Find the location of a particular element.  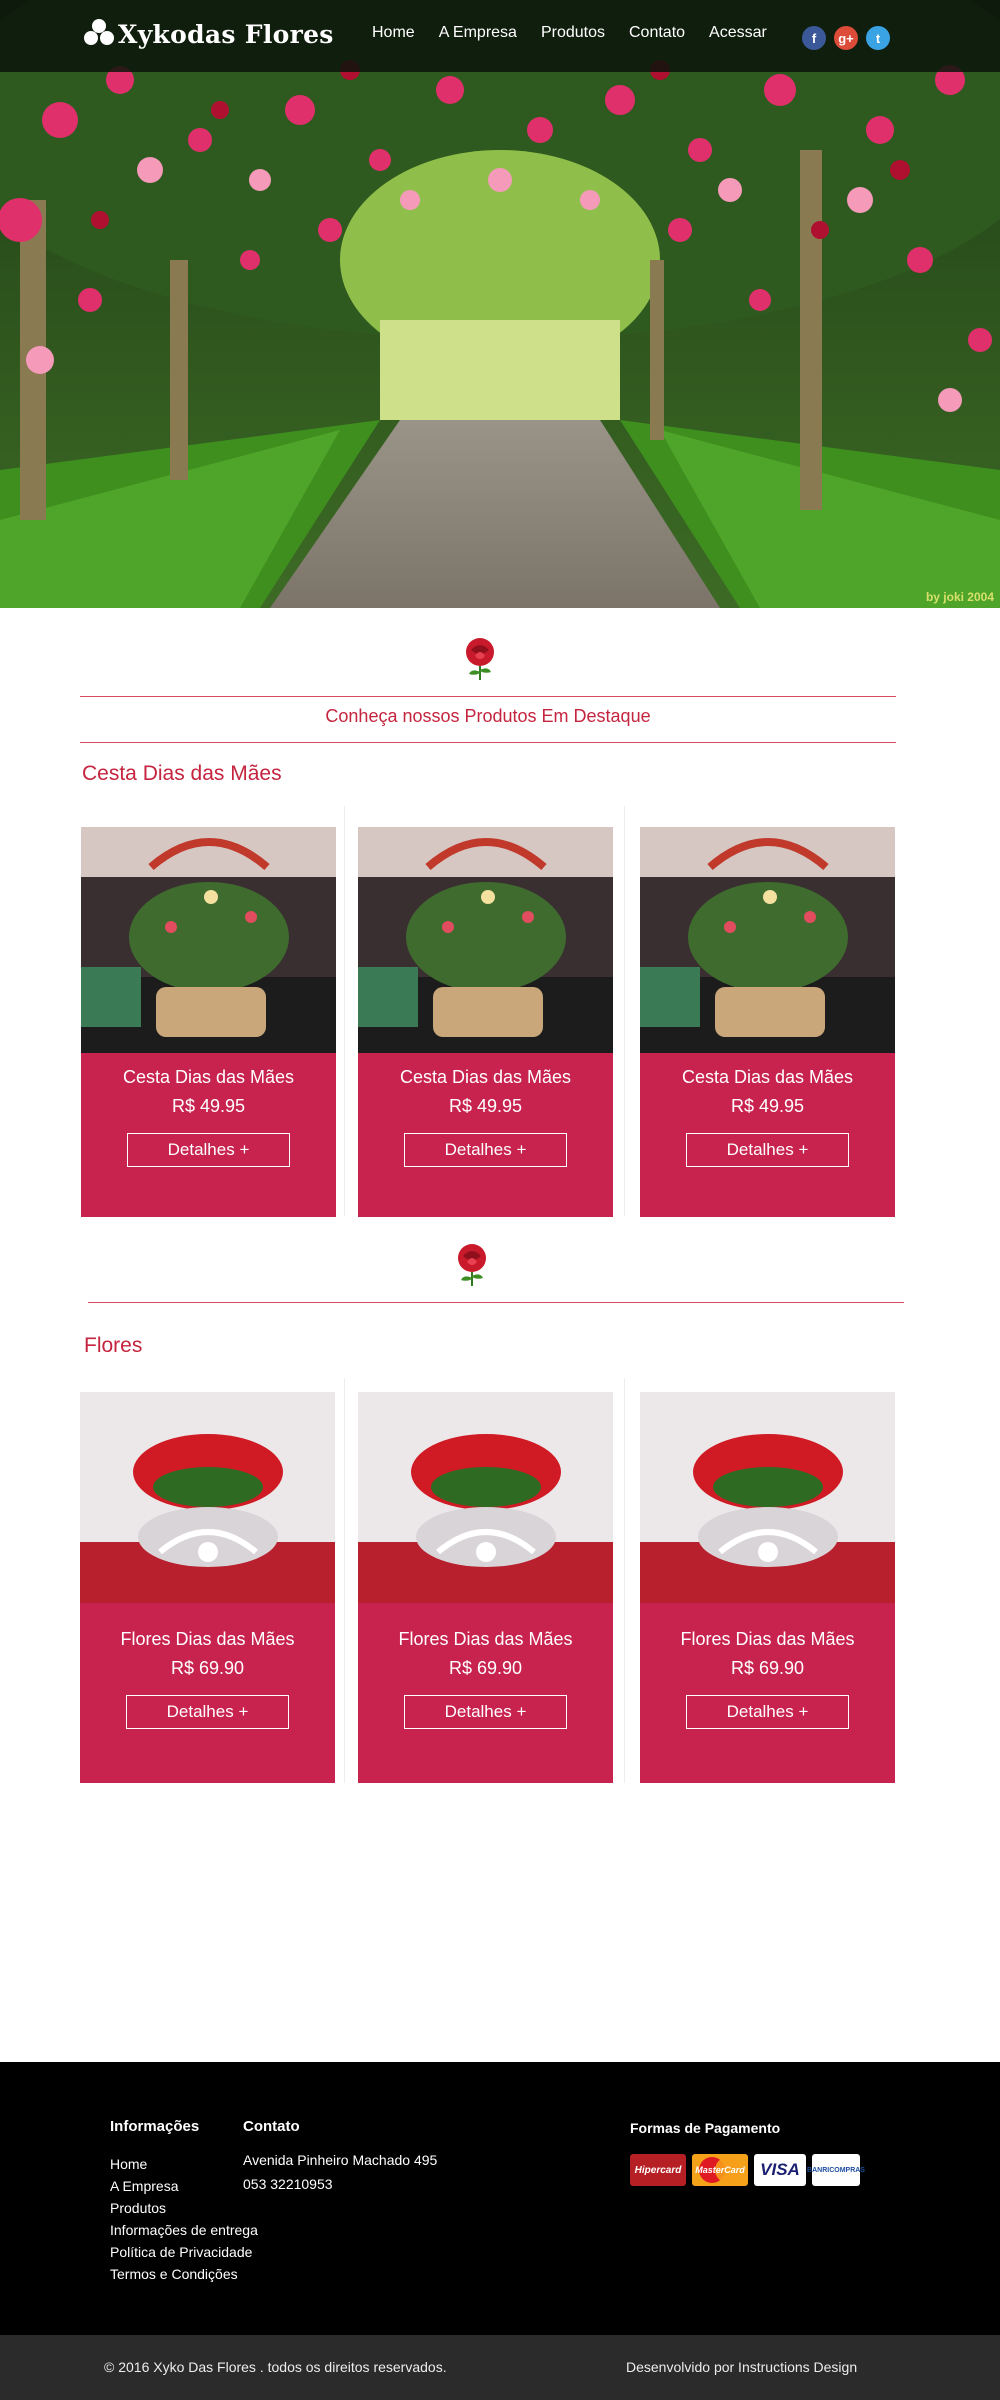

footer-link-entrega: Informações de entrega is located at coordinates (184, 2230).